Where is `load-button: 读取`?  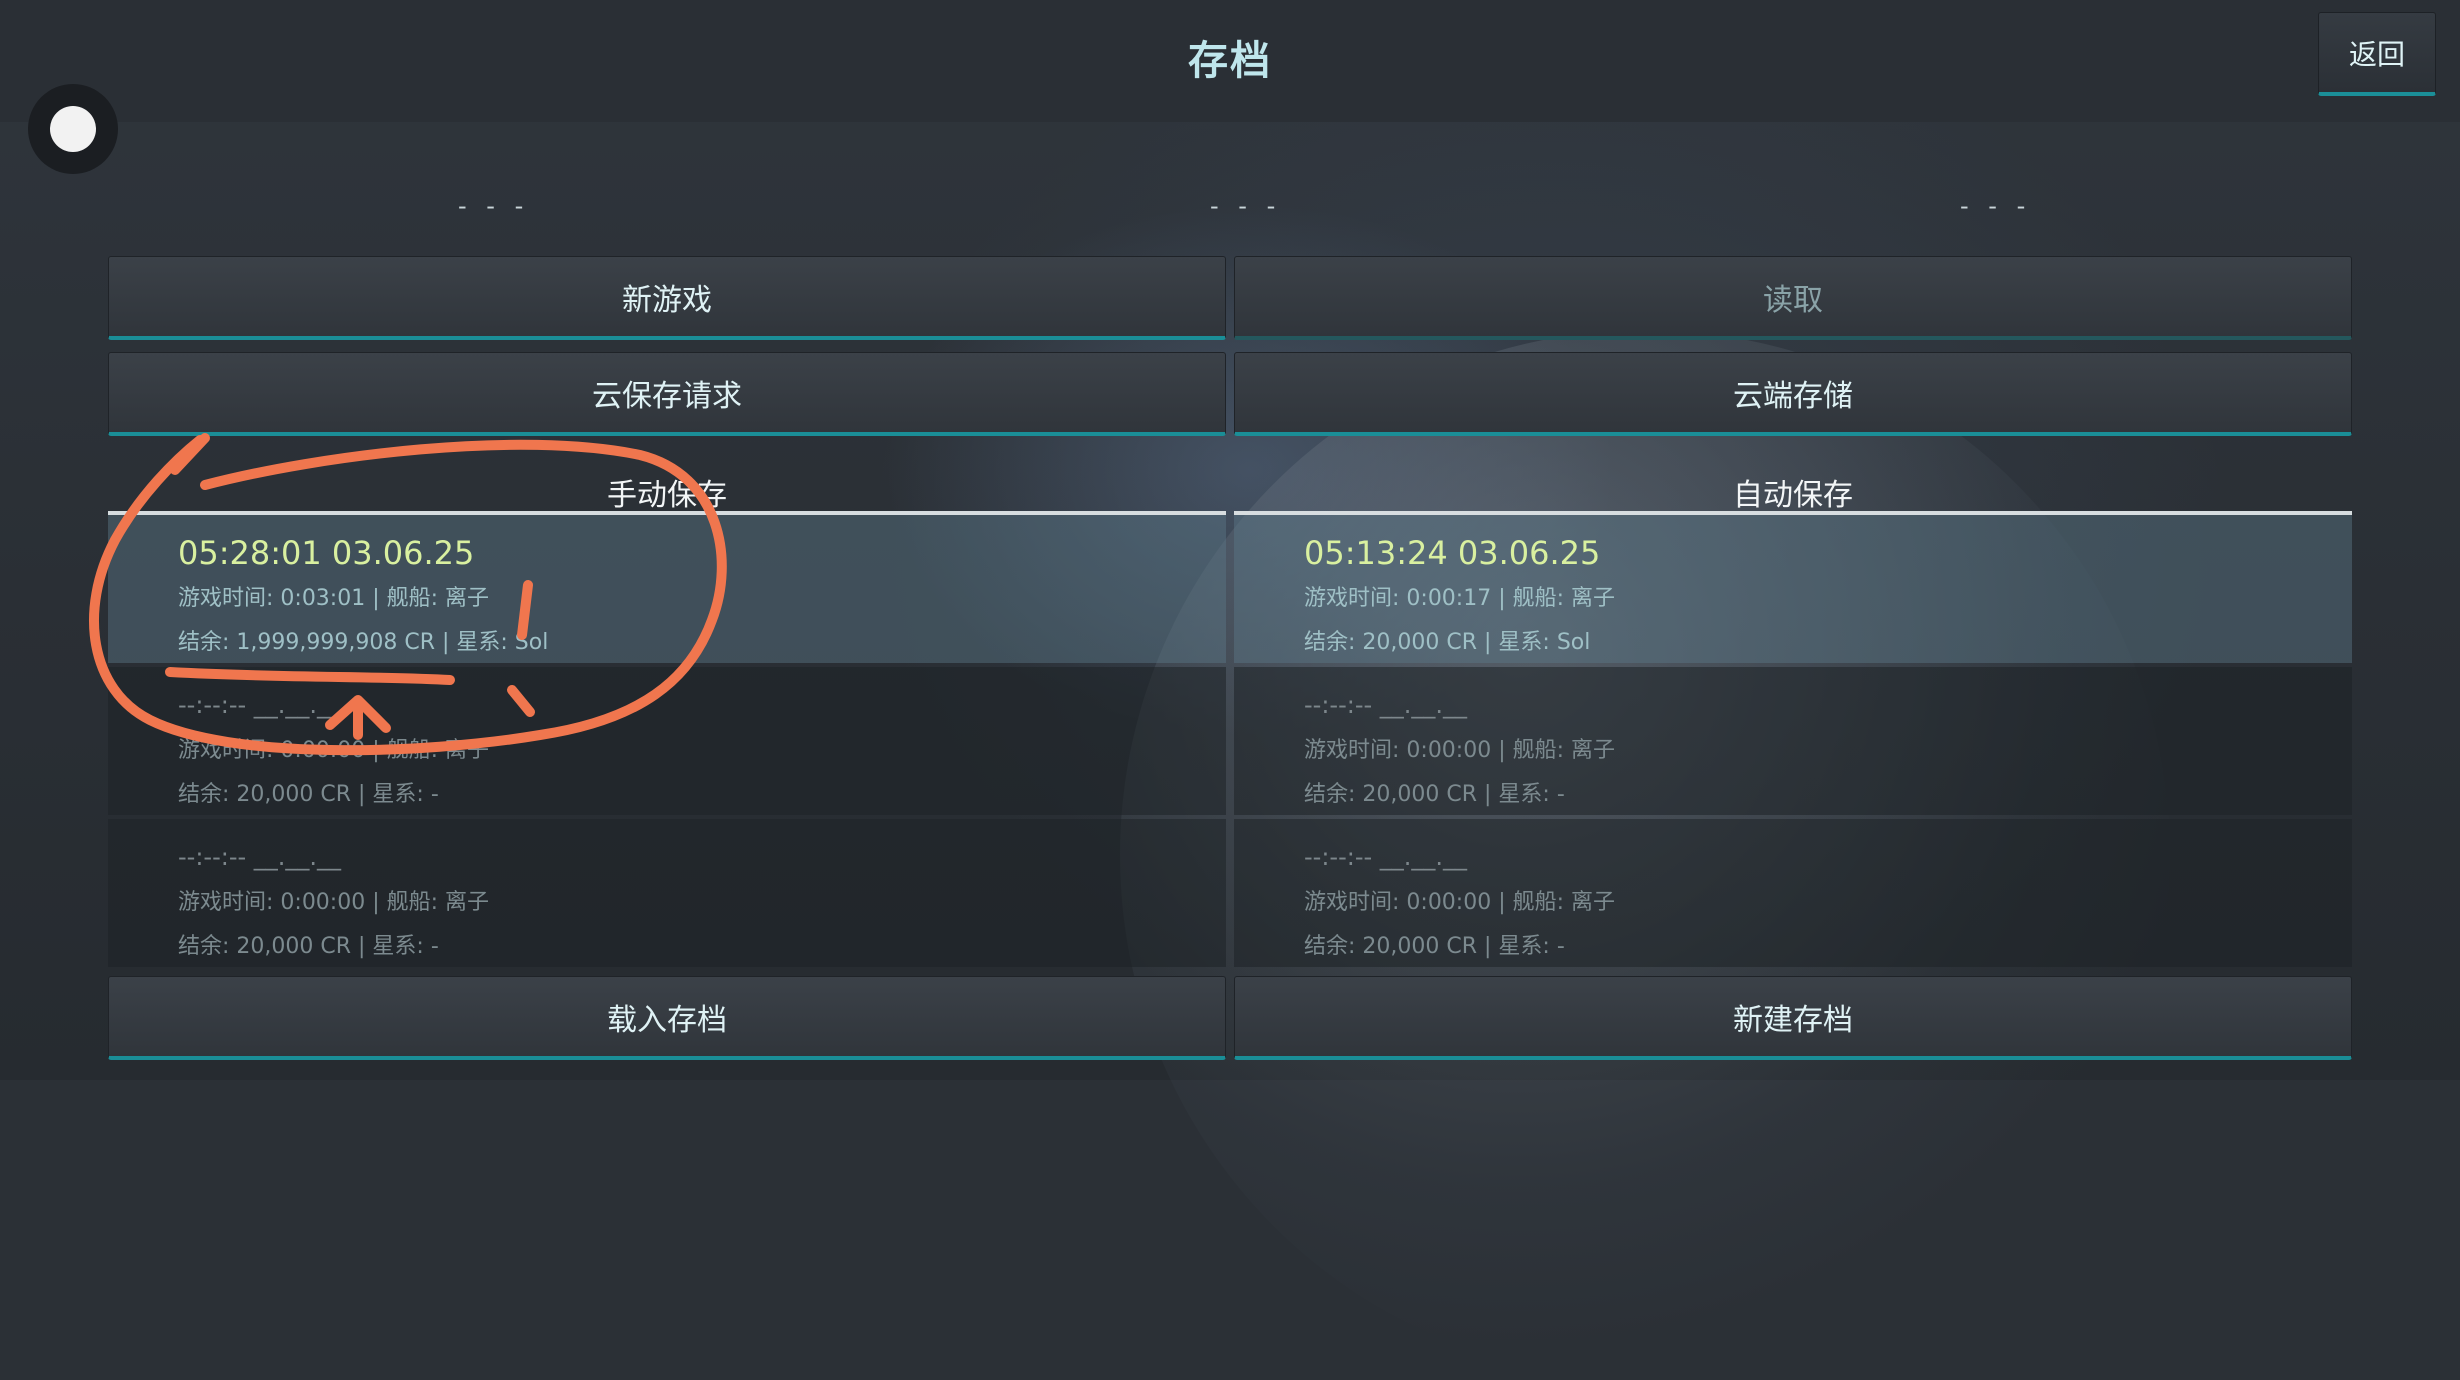
load-button: 读取 is located at coordinates (1793, 298).